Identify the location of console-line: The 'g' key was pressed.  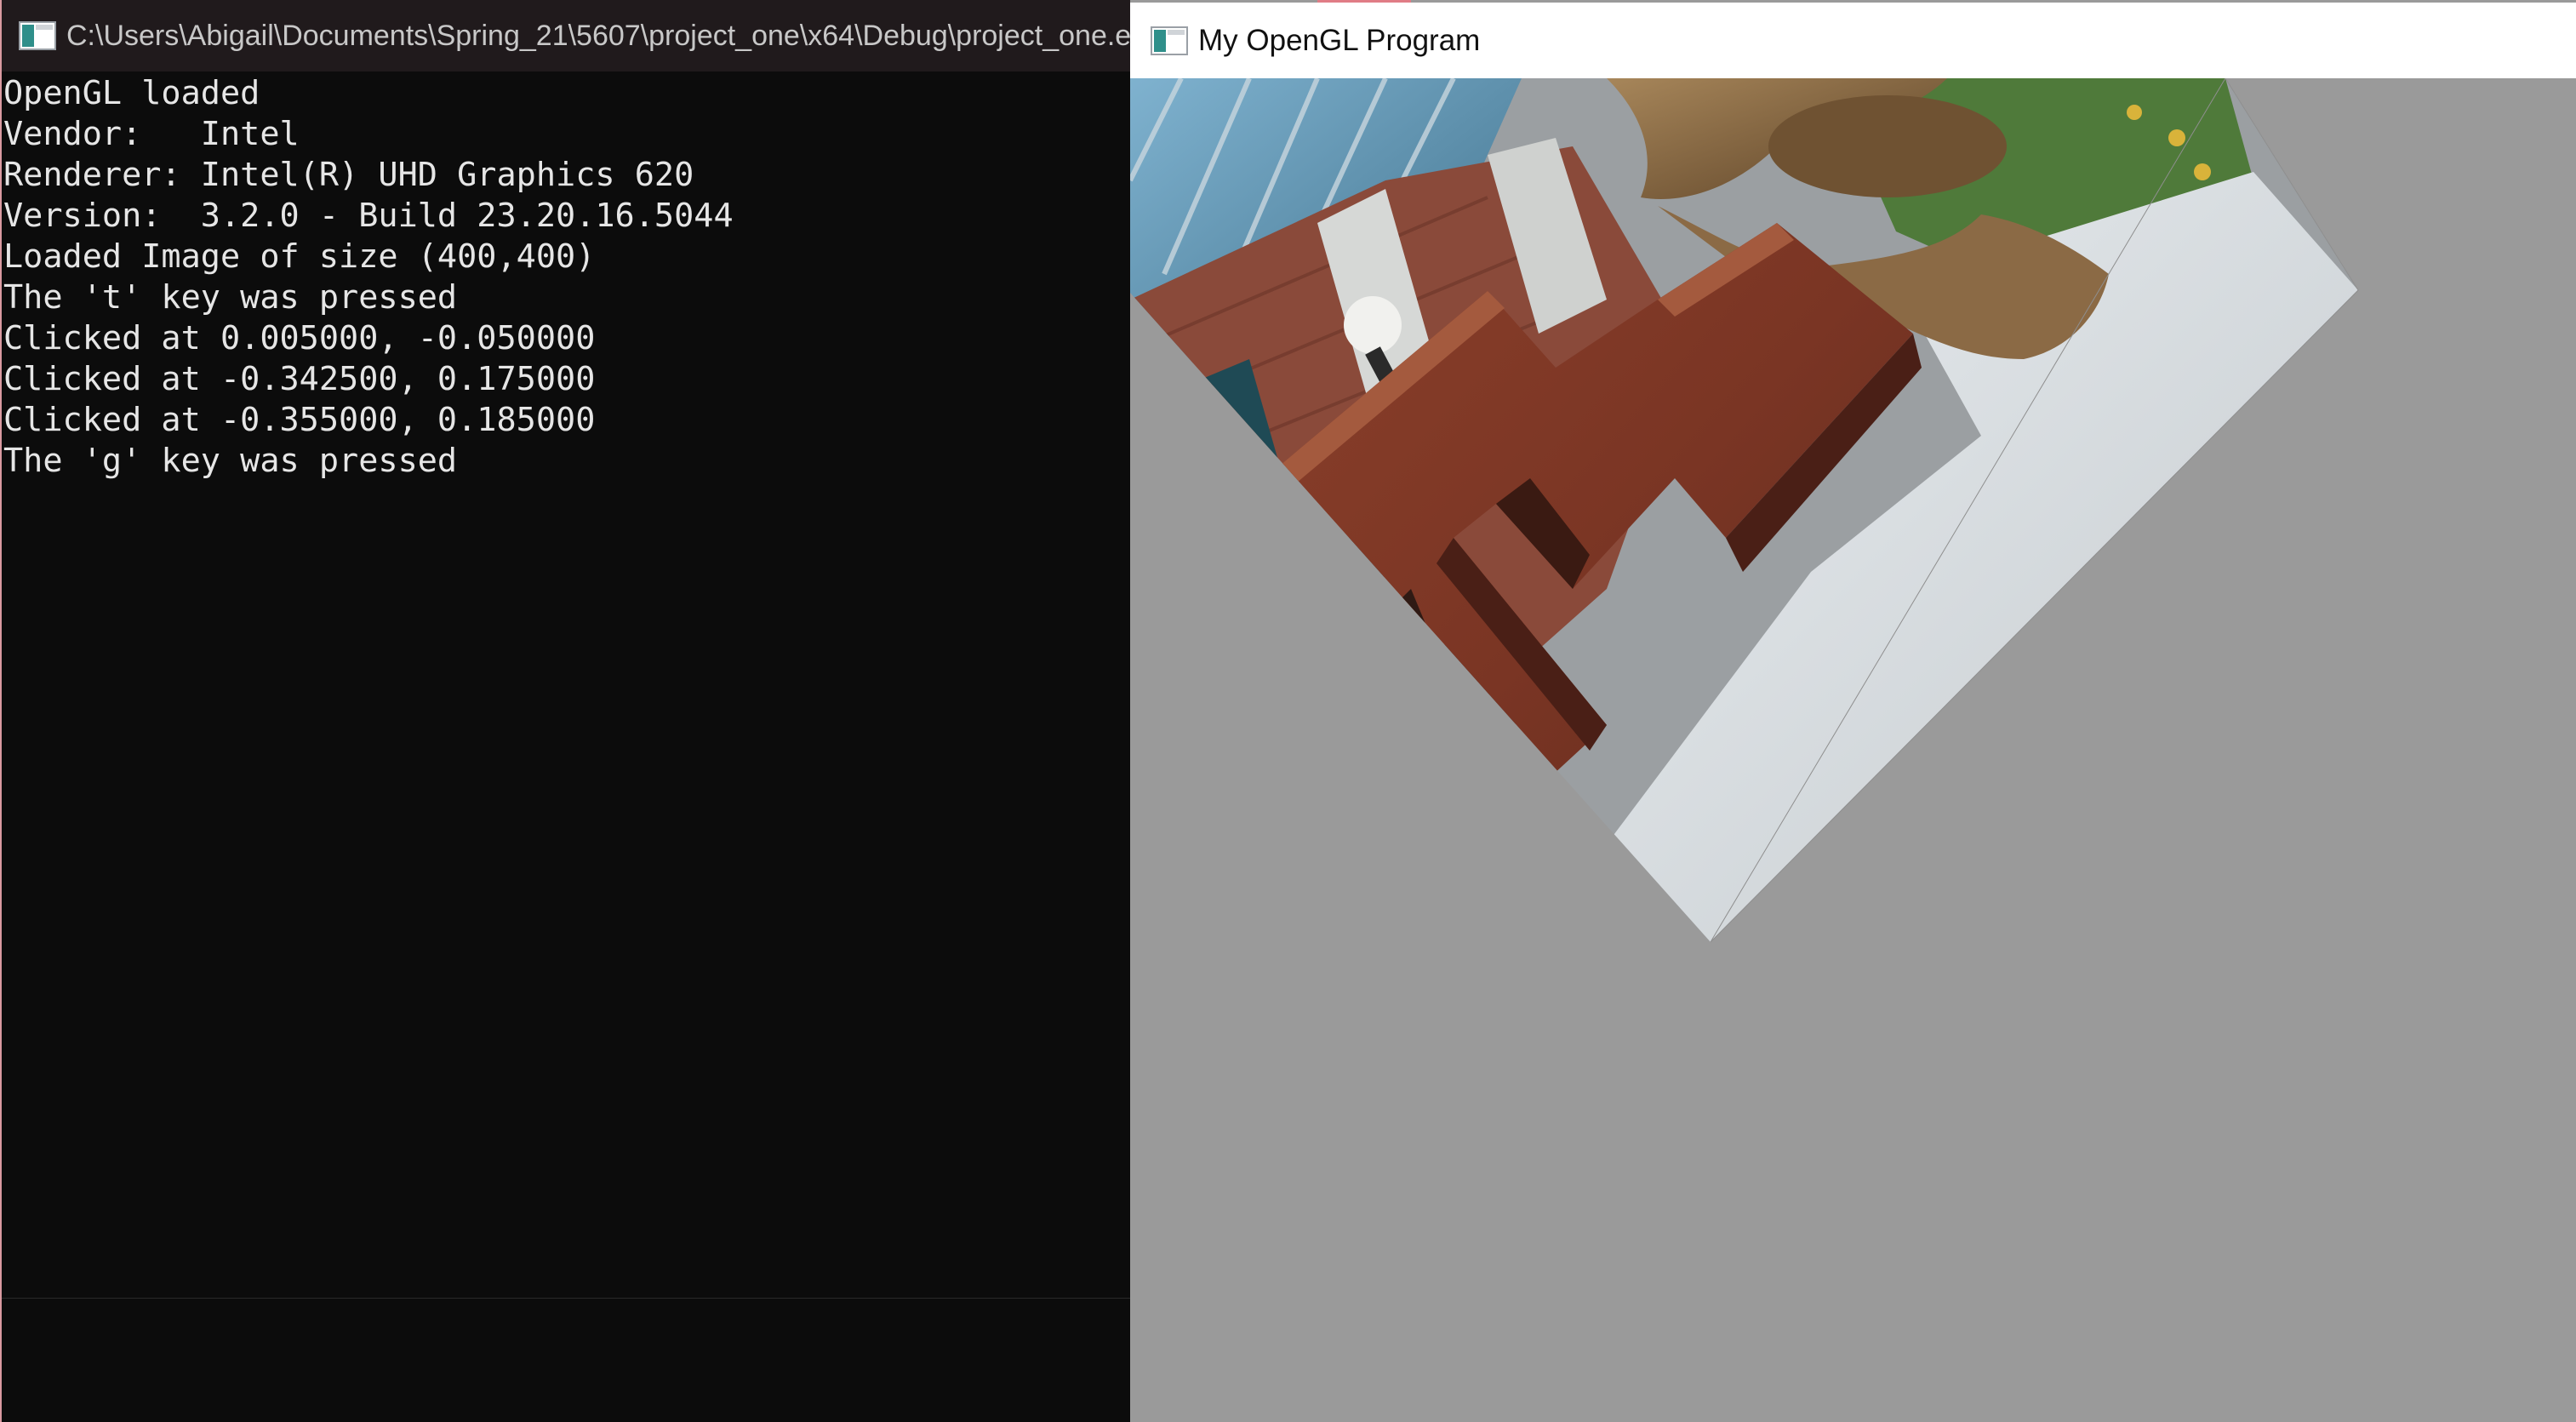
(230, 461).